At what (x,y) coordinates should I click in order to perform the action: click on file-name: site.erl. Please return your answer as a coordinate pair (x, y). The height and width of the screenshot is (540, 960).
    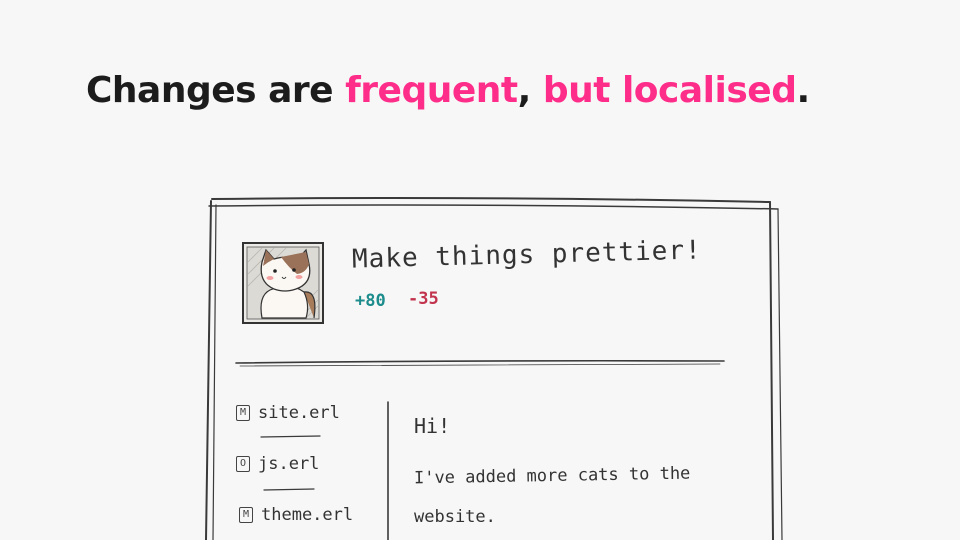
    Looking at the image, I should click on (299, 413).